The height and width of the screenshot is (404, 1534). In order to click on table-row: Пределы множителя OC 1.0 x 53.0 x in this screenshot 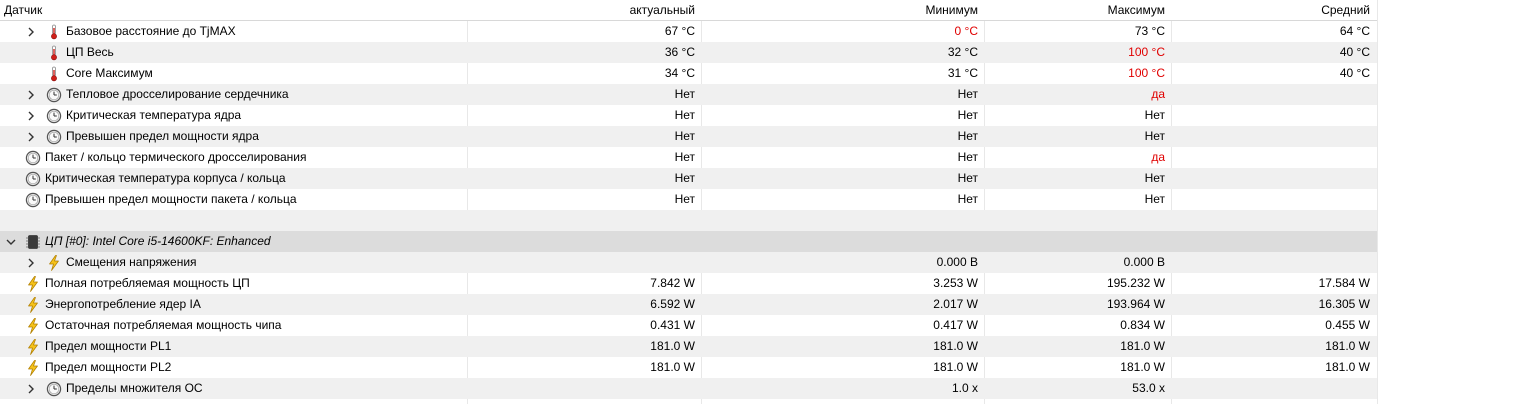, I will do `click(688, 388)`.